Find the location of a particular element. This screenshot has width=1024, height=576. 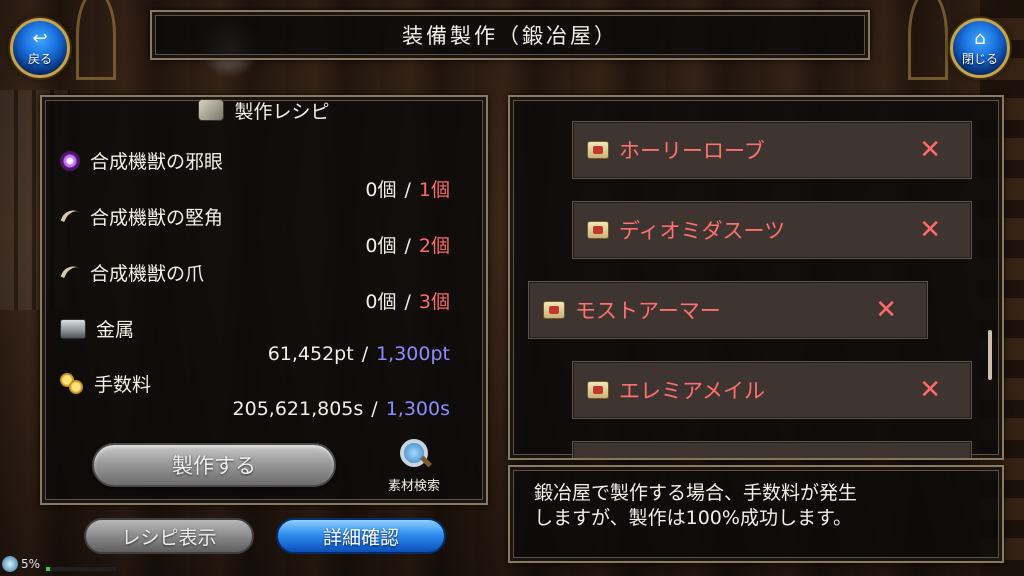

equipment-list-item-partial is located at coordinates (772, 449).